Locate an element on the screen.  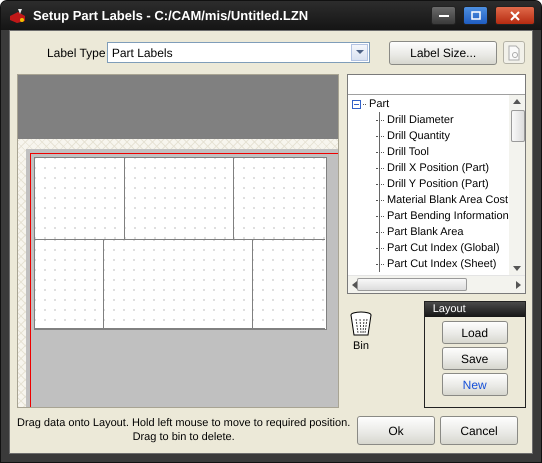
tree-node: Part is located at coordinates (430, 104).